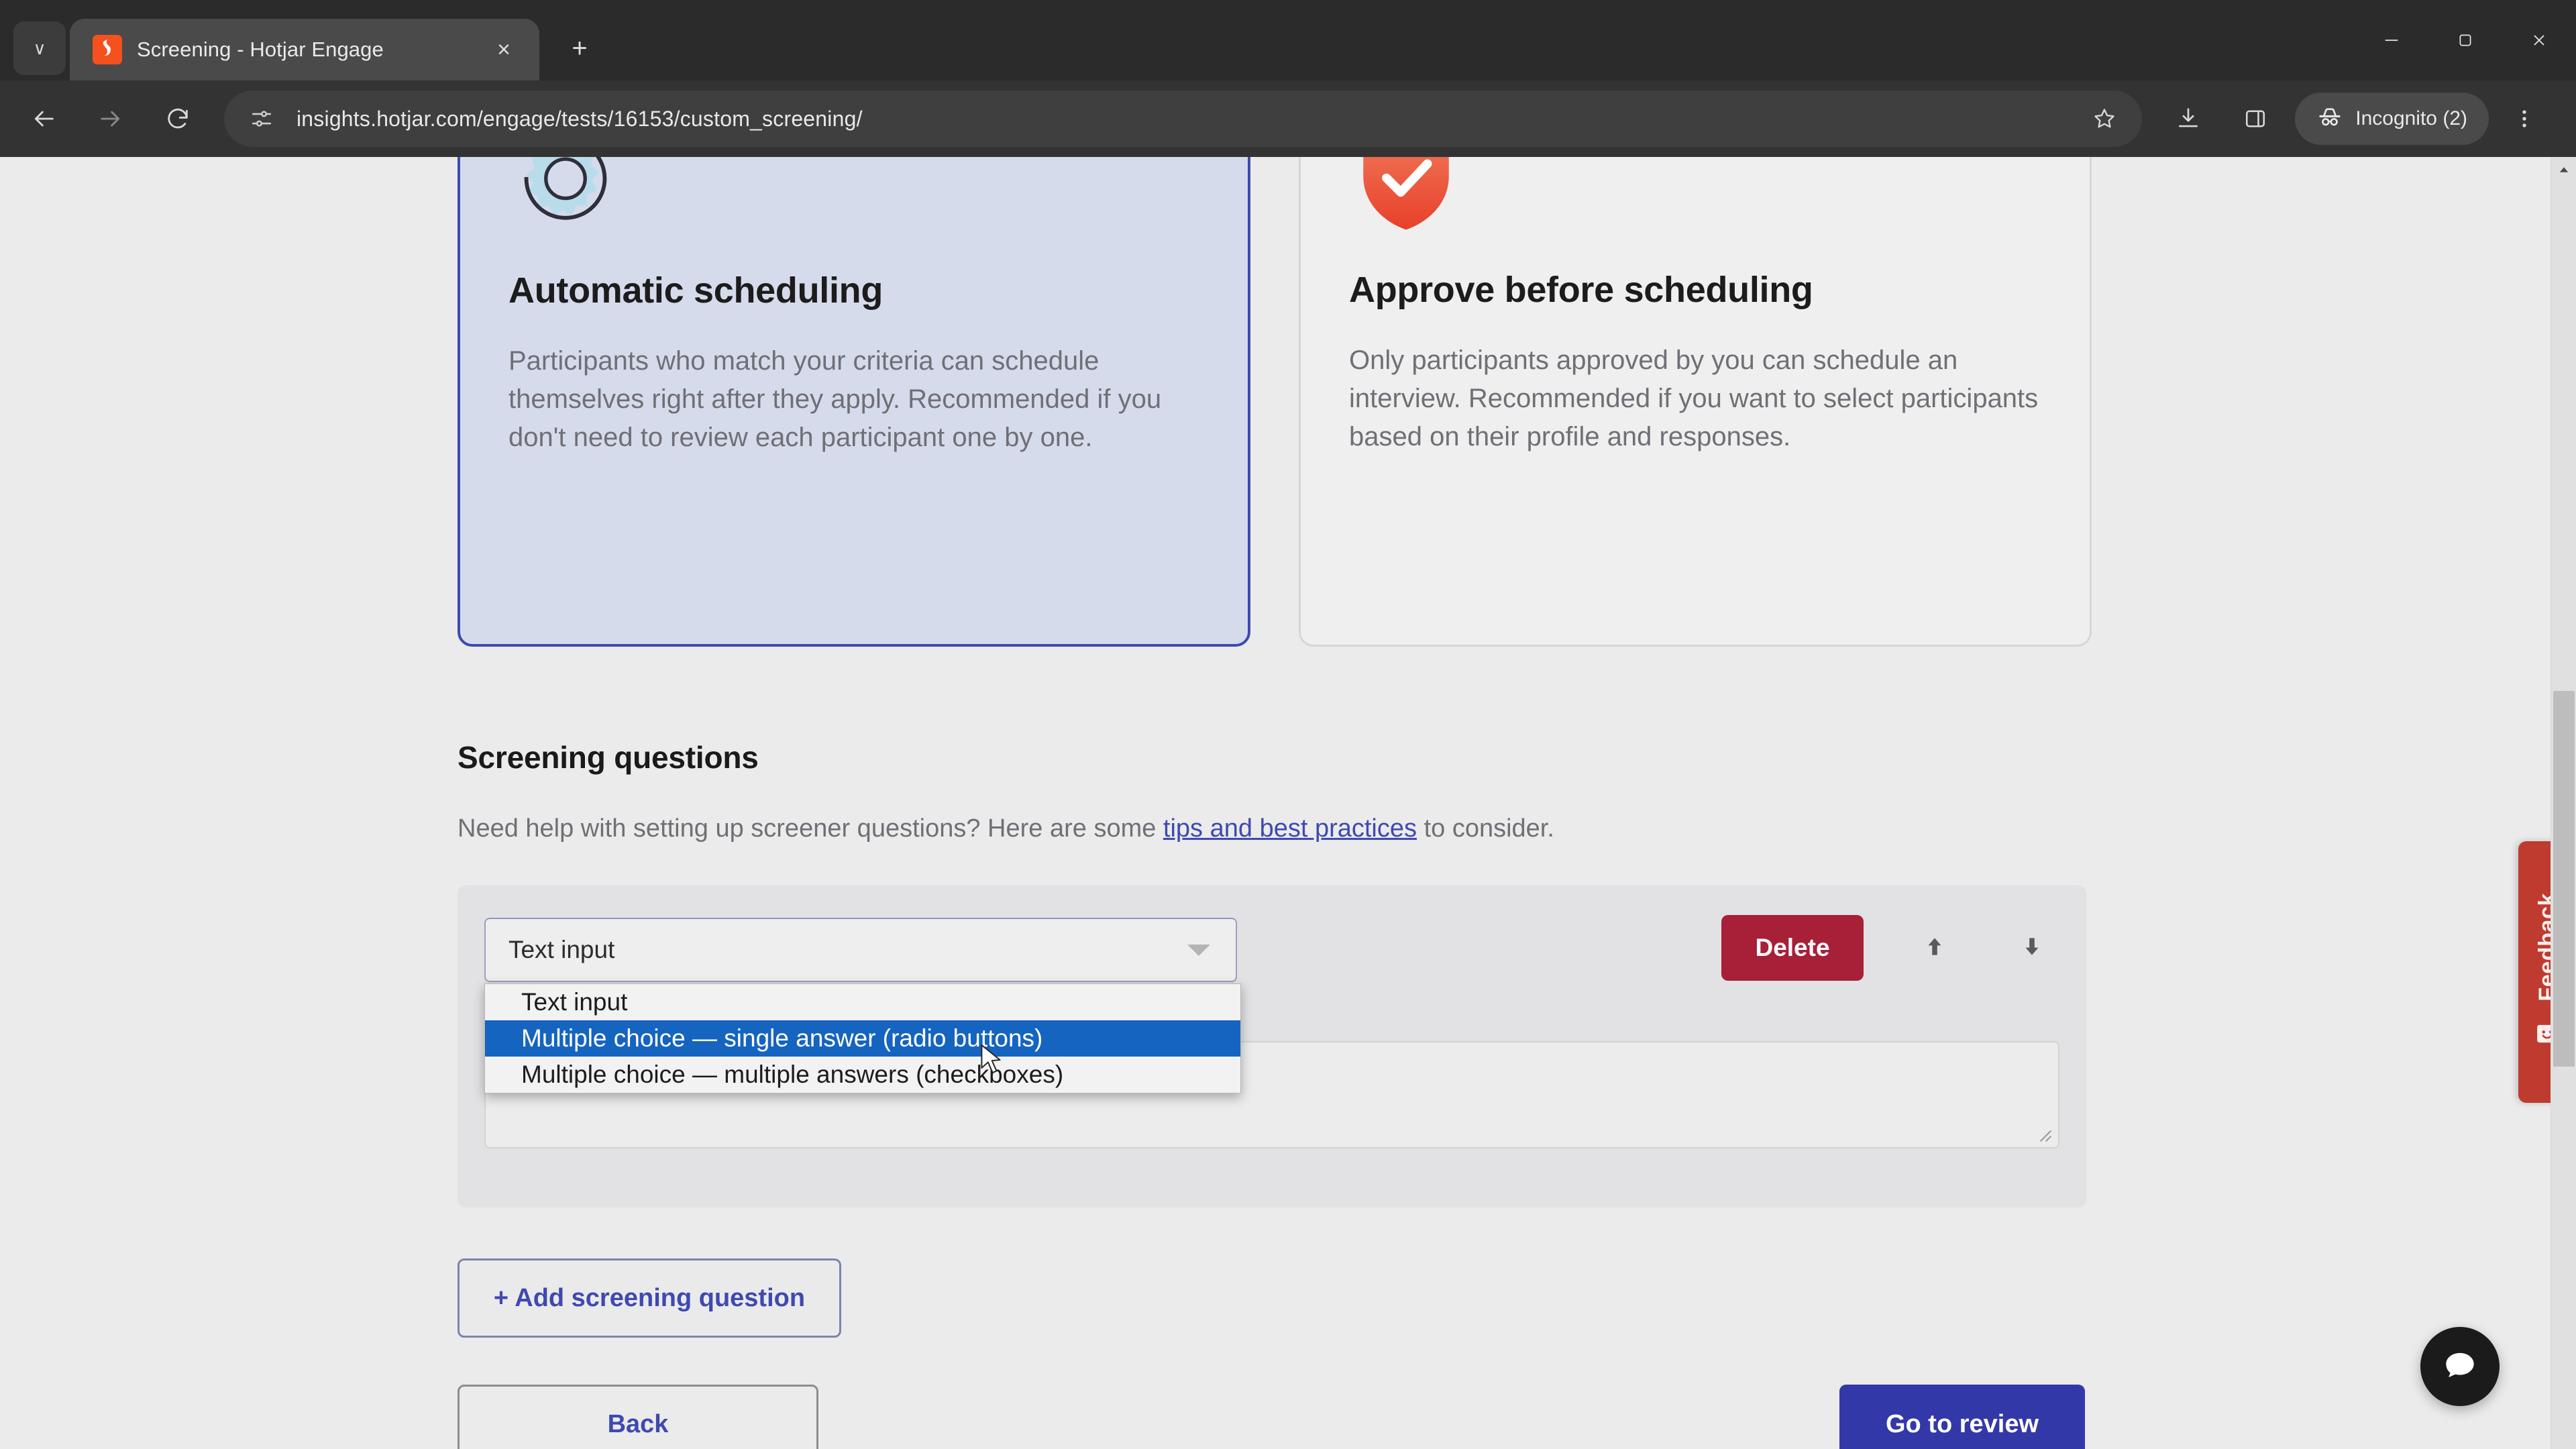 This screenshot has height=1449, width=2576. Describe the element at coordinates (2255, 118) in the screenshot. I see `side-panel-icon` at that location.